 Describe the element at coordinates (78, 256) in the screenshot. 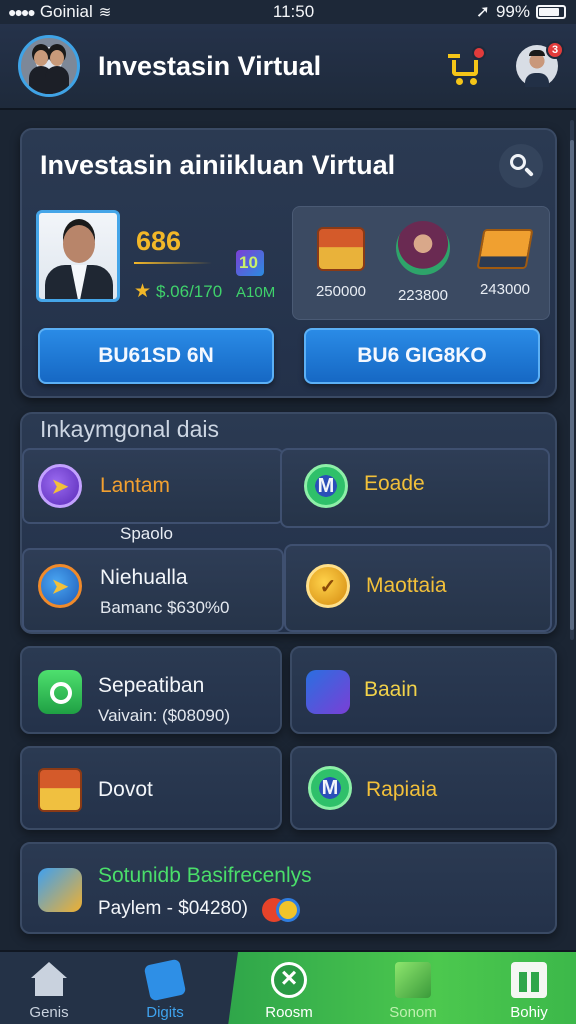

I see `investor-portrait` at that location.